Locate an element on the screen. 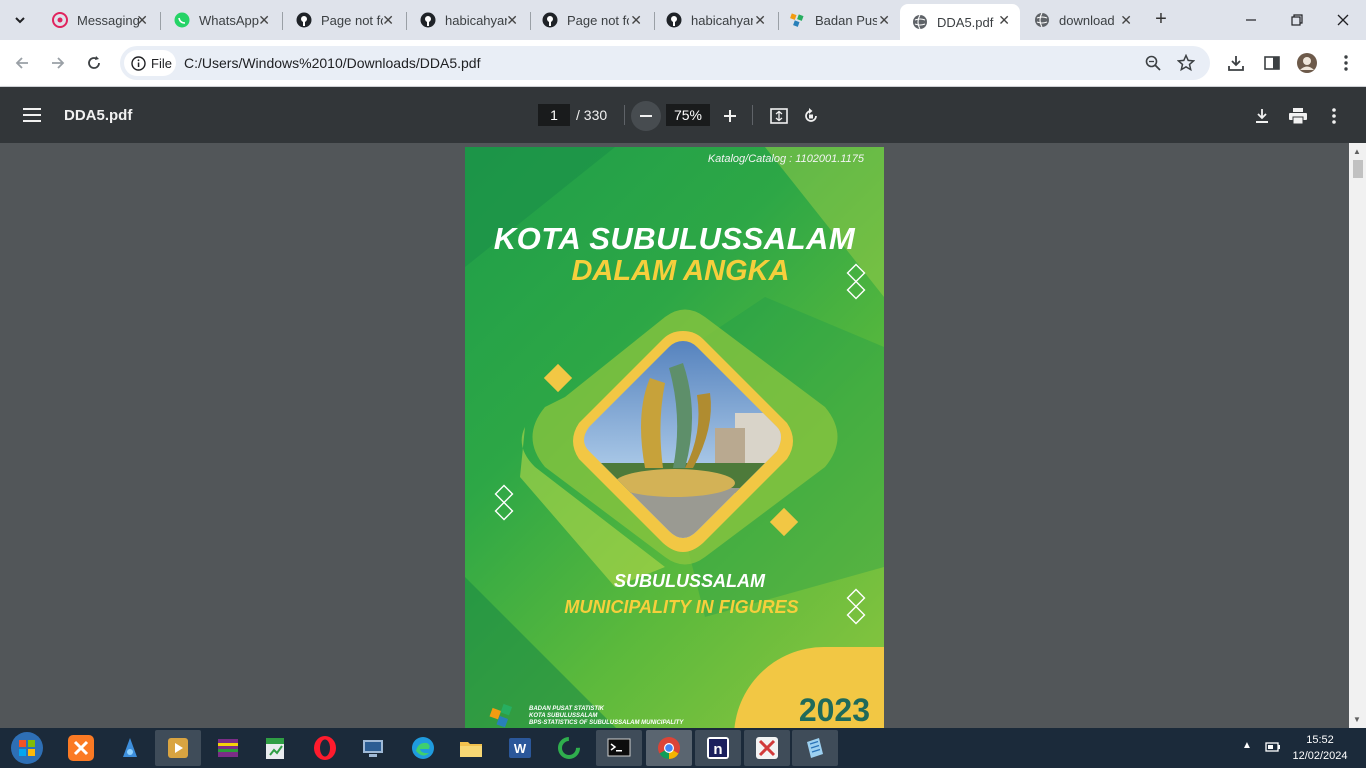  tab-messaging: Messaging ✕ is located at coordinates (99, 20).